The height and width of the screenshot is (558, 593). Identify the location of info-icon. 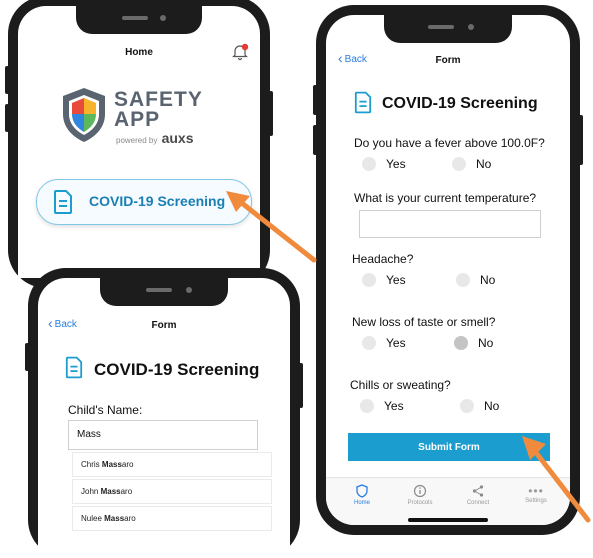
(420, 491).